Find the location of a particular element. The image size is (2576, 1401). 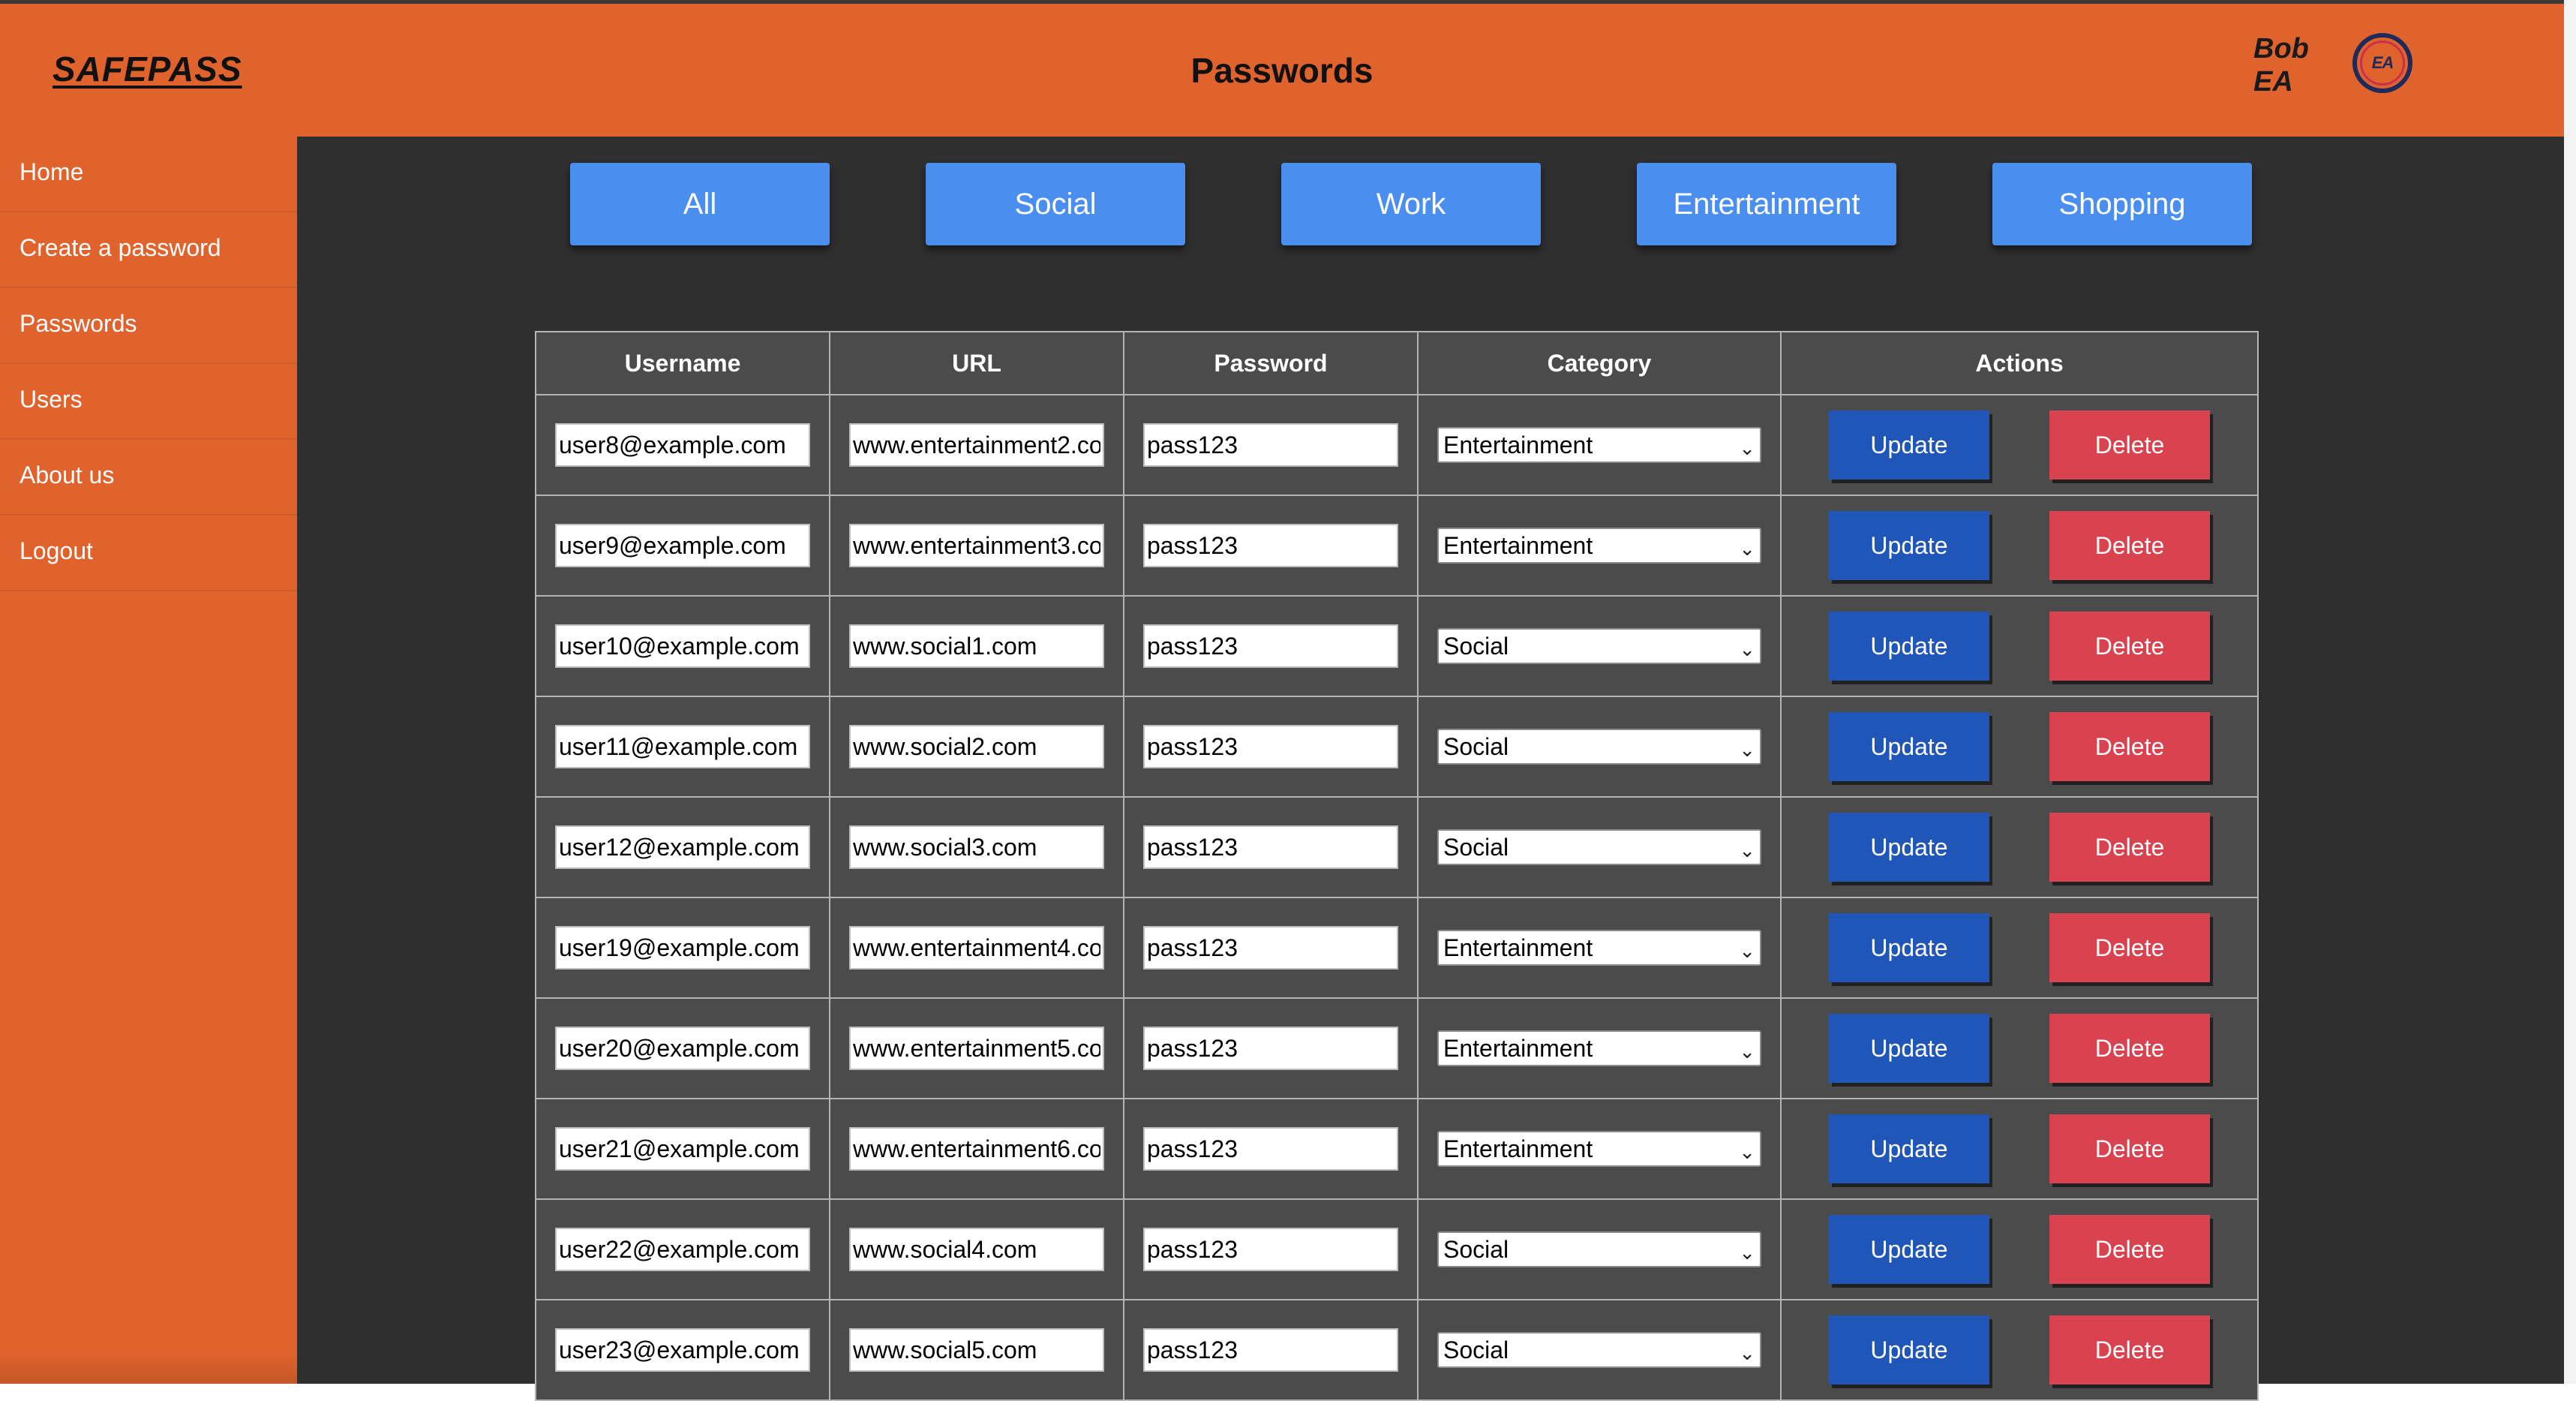

filter-social-button: Social is located at coordinates (1055, 204).